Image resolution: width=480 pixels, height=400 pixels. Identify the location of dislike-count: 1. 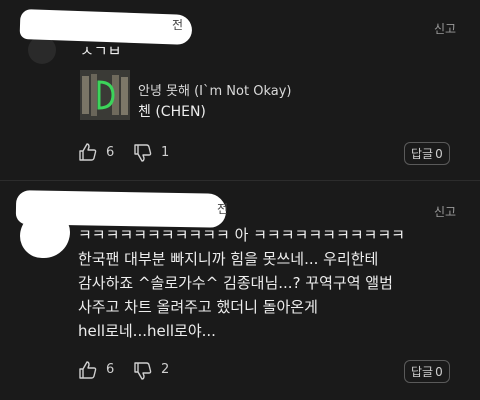
(165, 152).